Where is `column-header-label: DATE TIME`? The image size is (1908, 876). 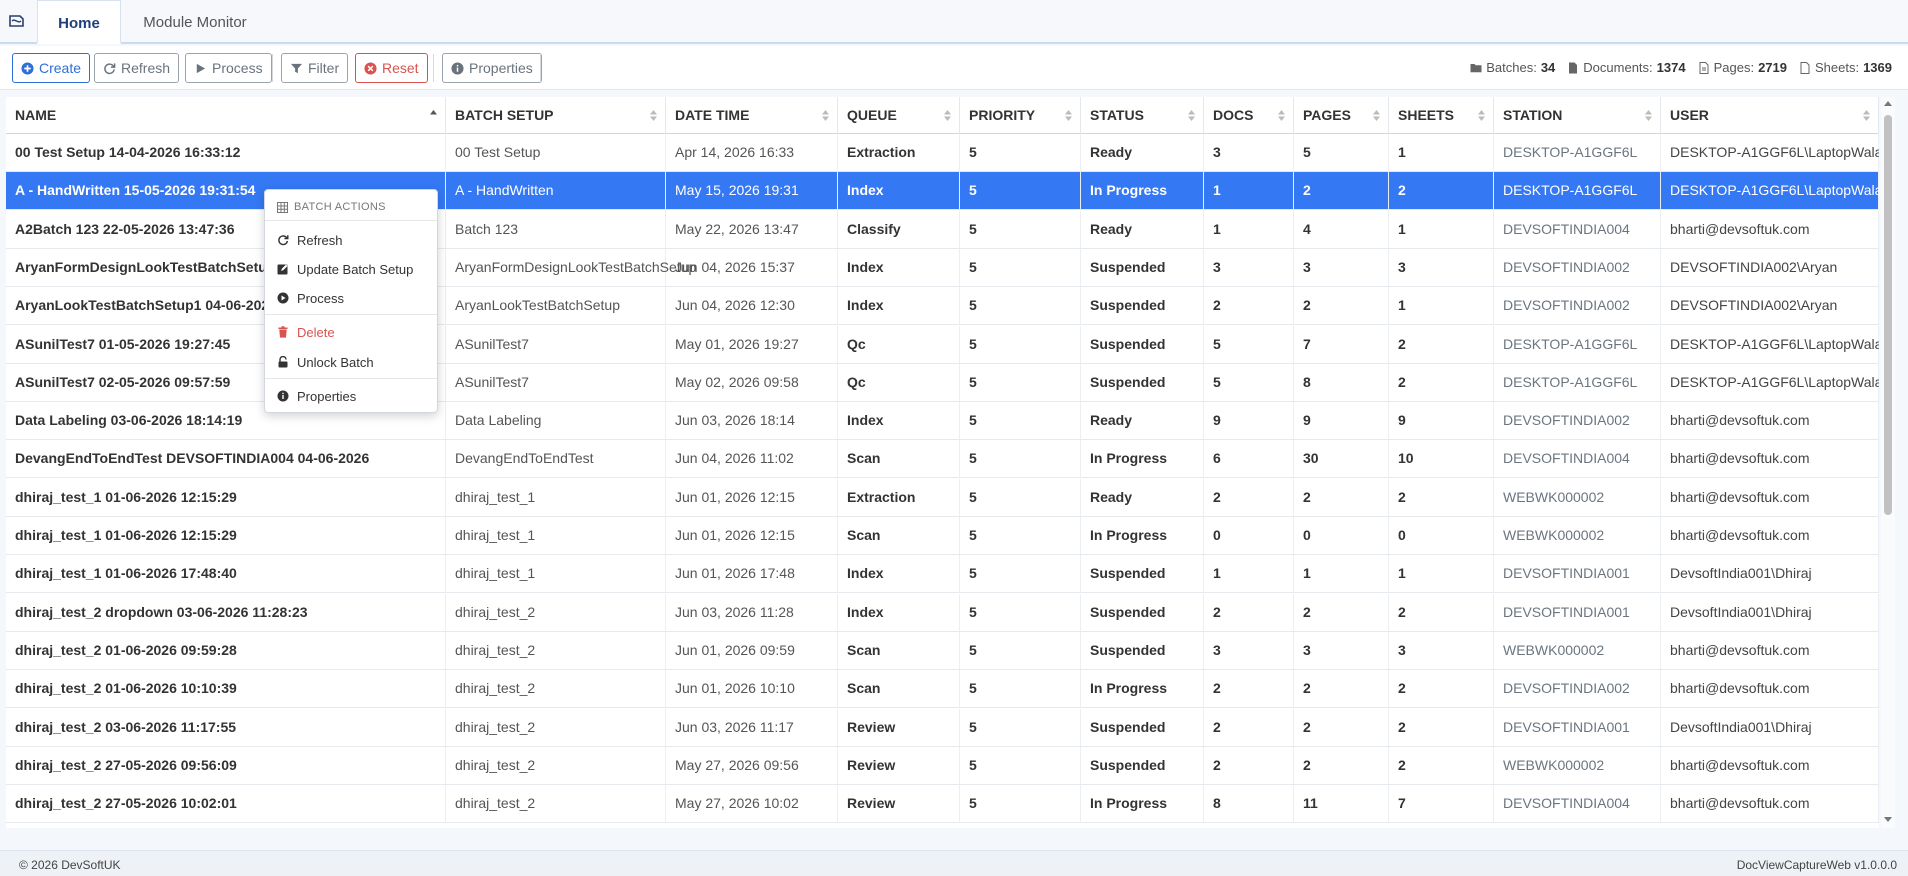 column-header-label: DATE TIME is located at coordinates (712, 115).